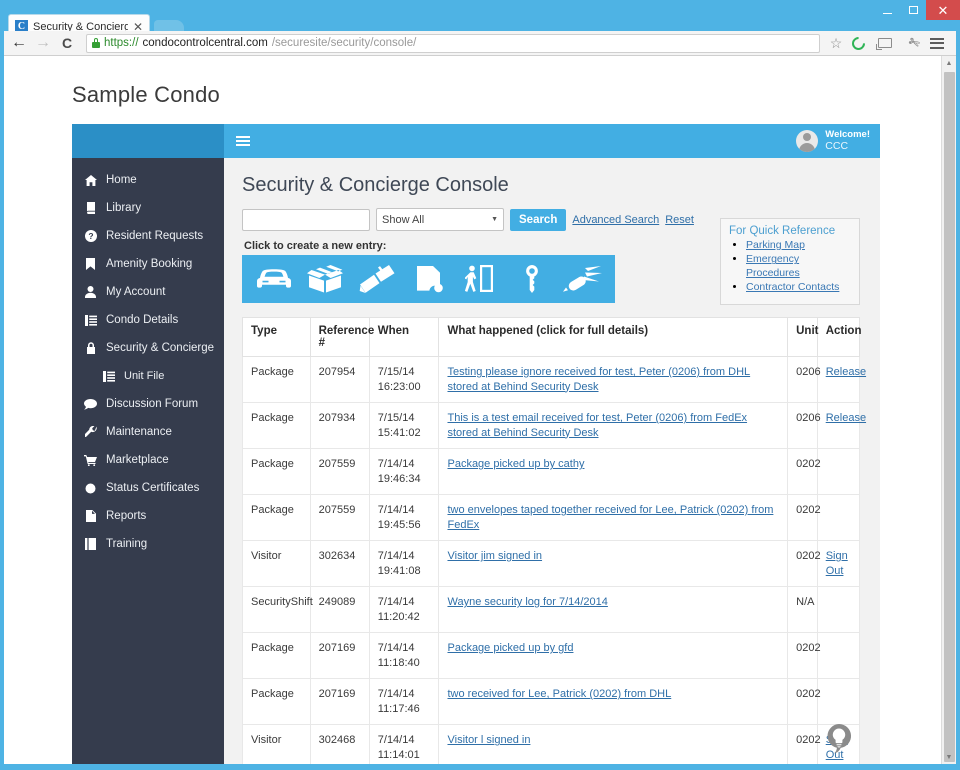 The height and width of the screenshot is (770, 960). I want to click on column-header-reference: Reference #, so click(341, 337).